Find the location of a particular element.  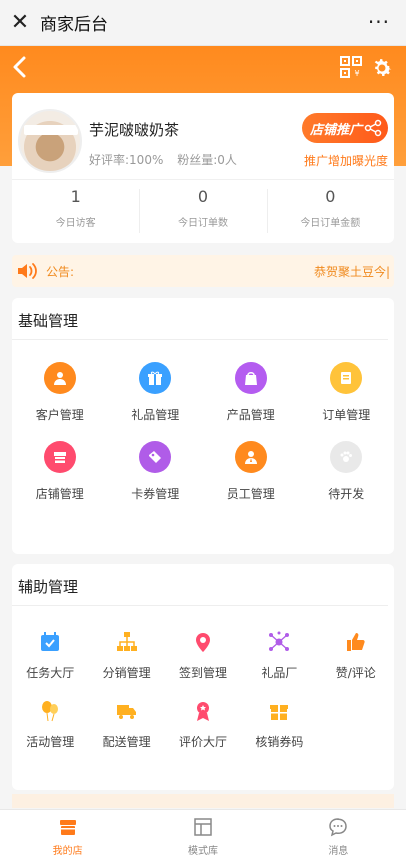

back-icon is located at coordinates (20, 67).